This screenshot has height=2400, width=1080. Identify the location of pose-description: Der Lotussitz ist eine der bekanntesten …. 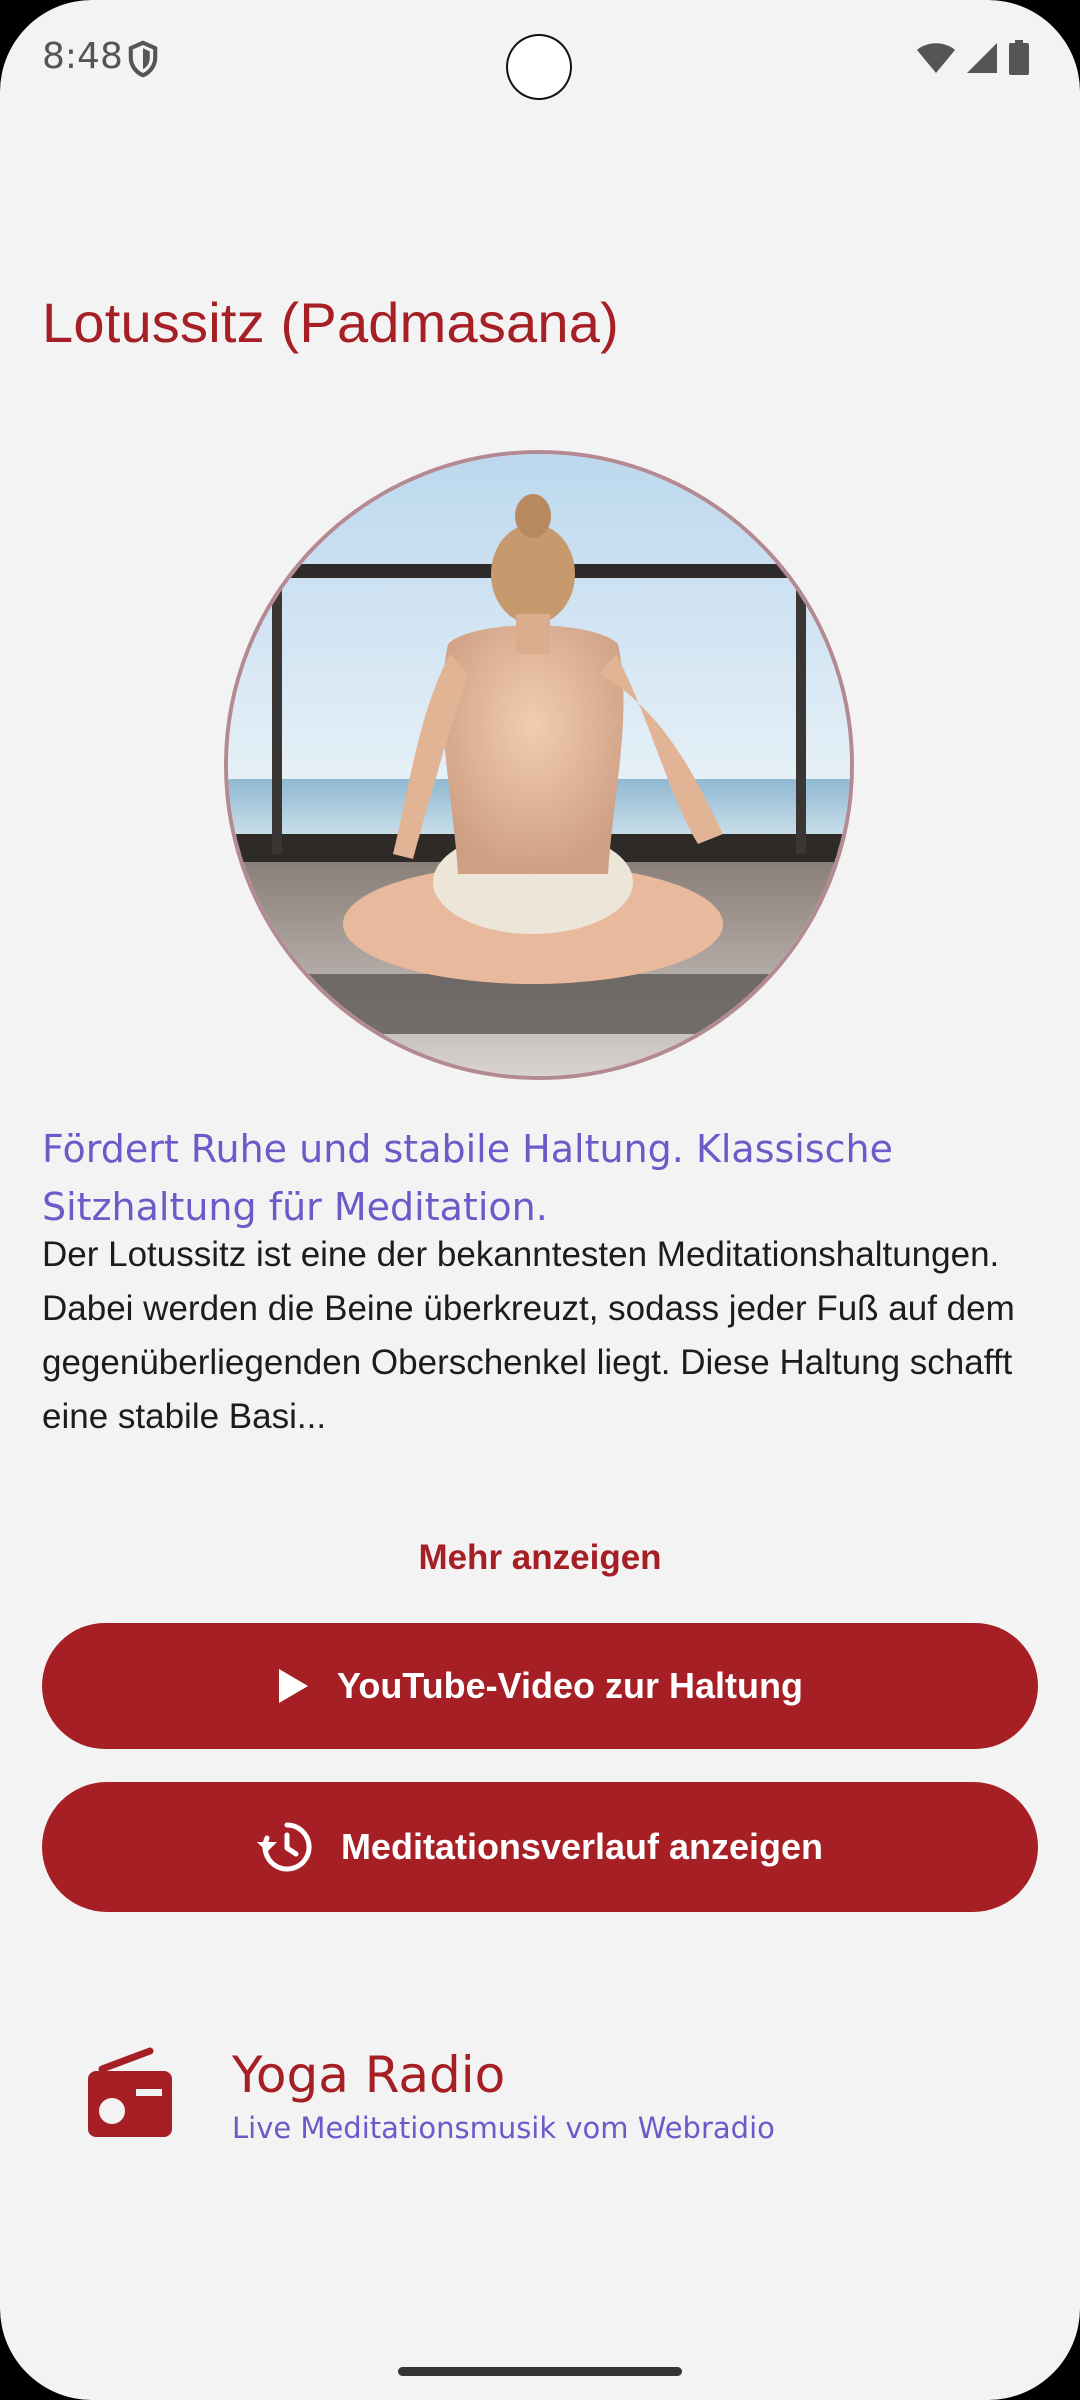
(528, 1335).